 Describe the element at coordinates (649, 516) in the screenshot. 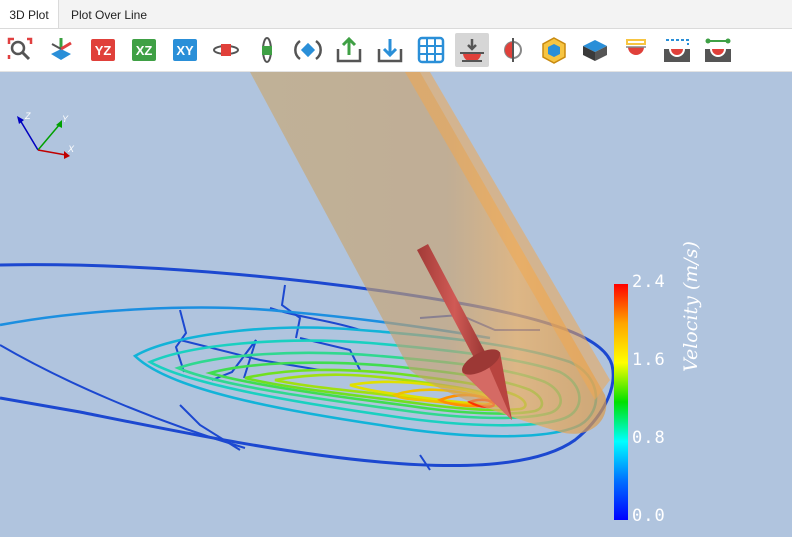

I see `colorbar-tick-min: 0.0` at that location.